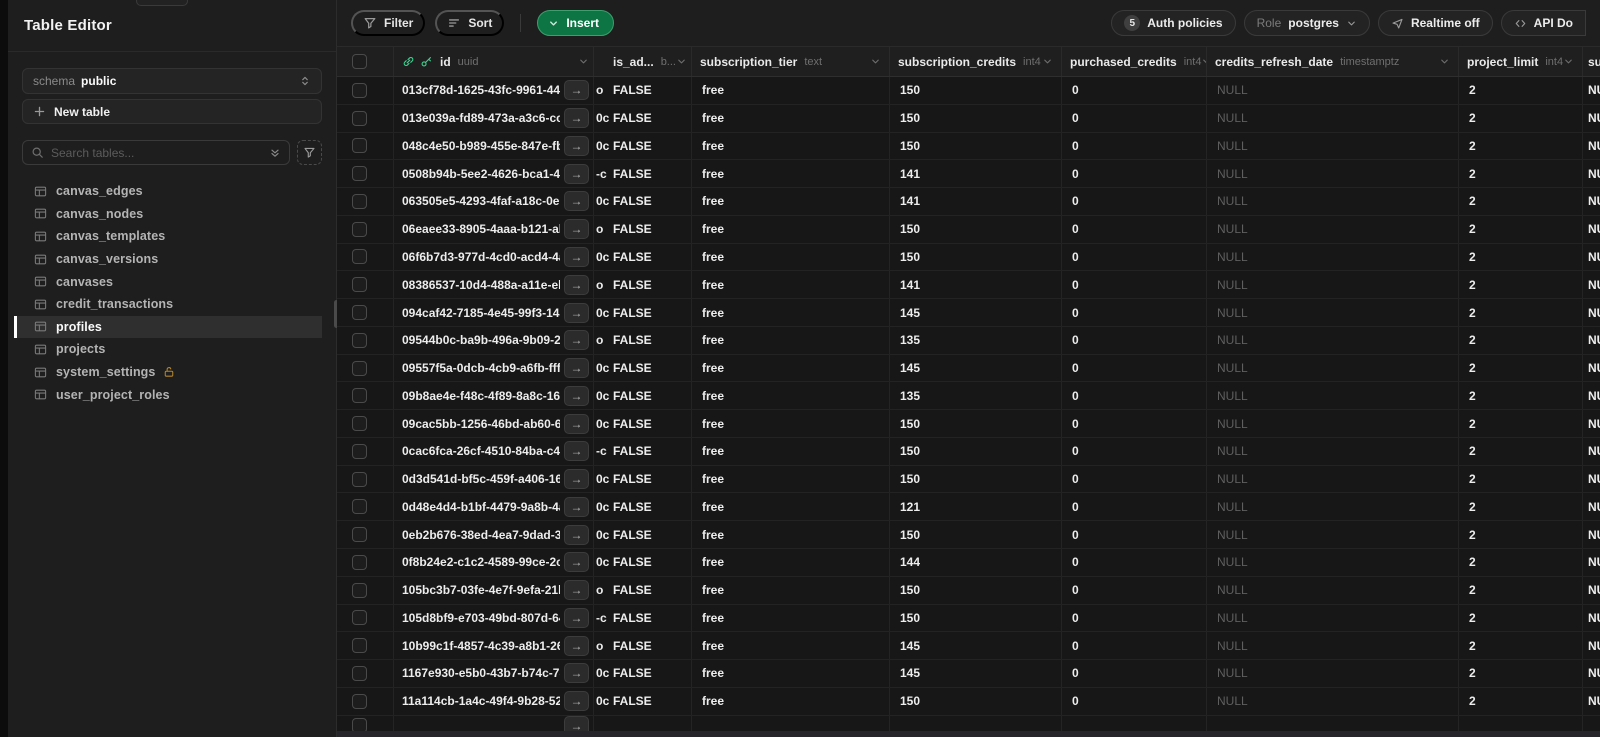  I want to click on new-table-button: New table, so click(172, 111).